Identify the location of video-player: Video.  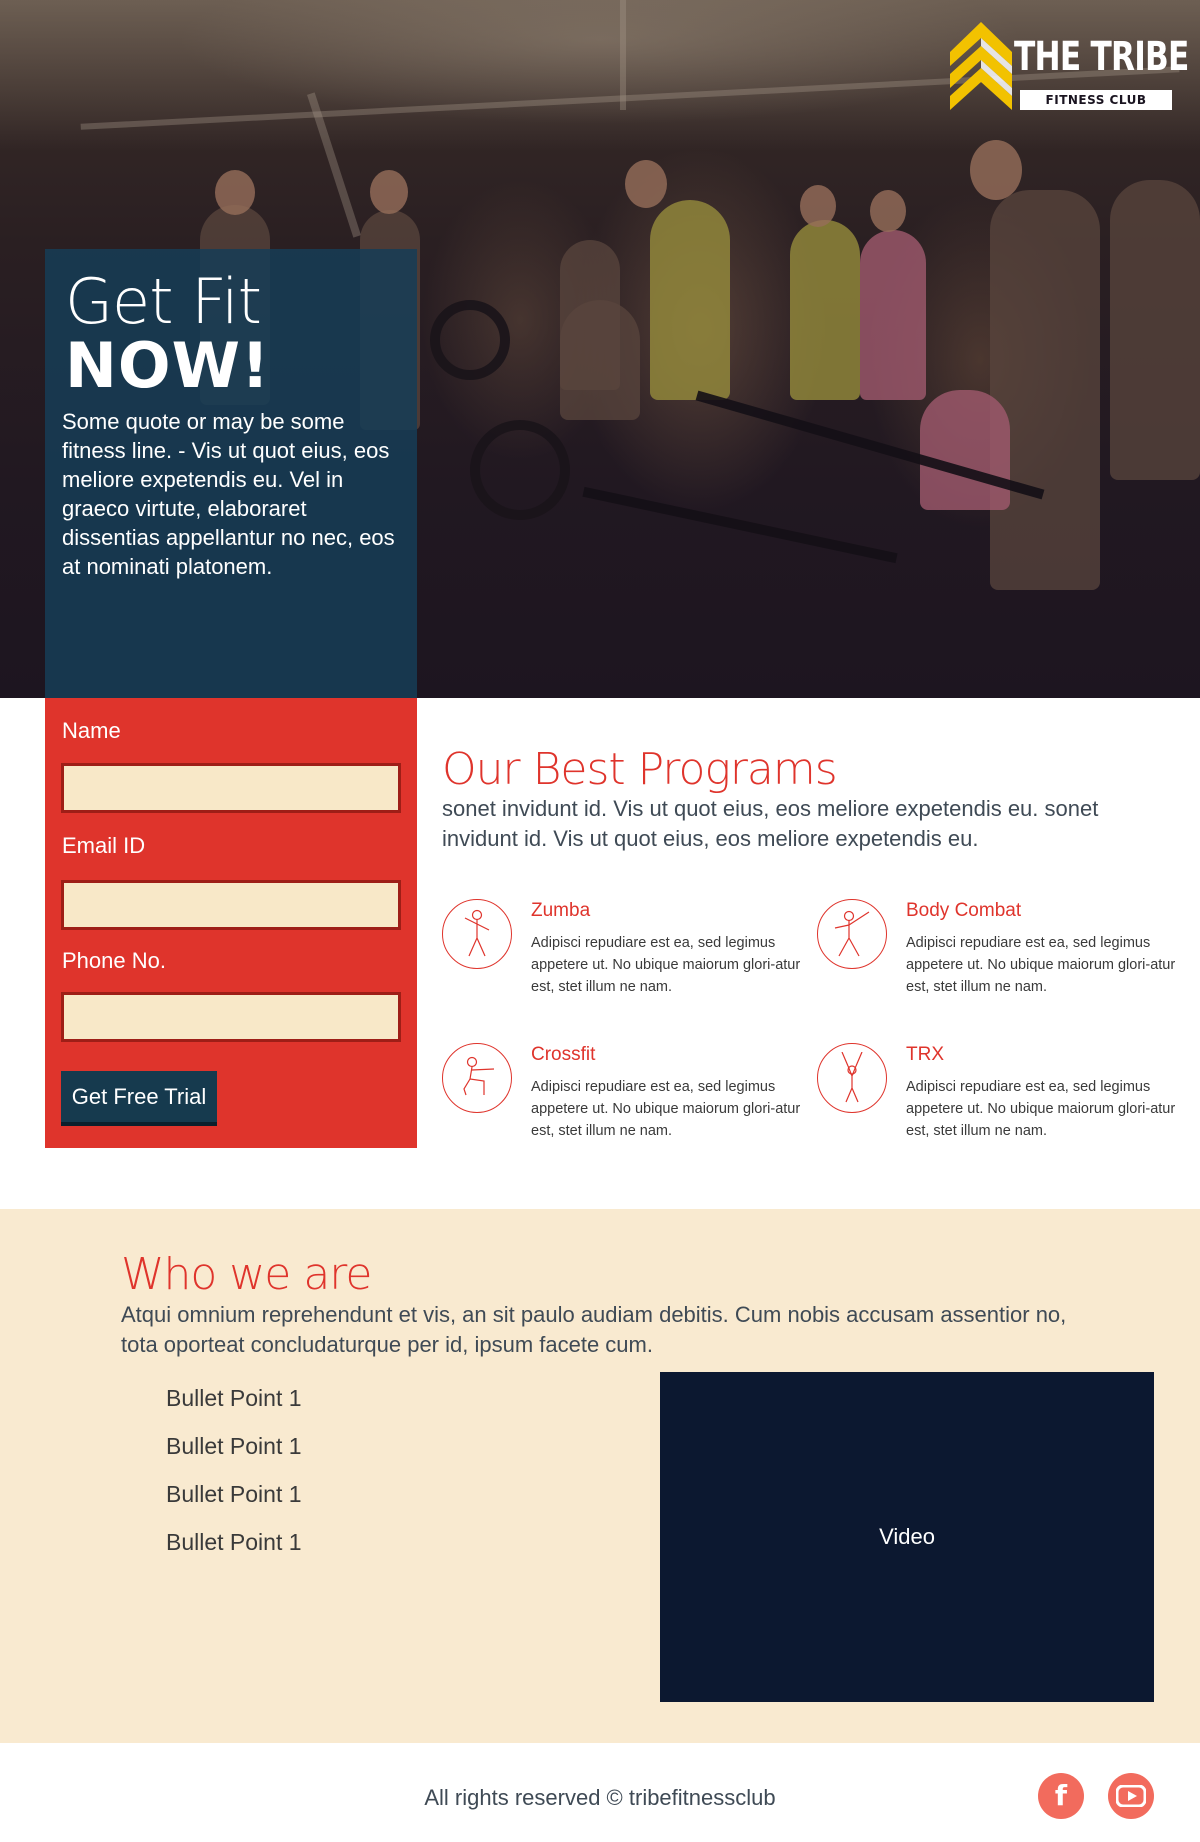
(907, 1537).